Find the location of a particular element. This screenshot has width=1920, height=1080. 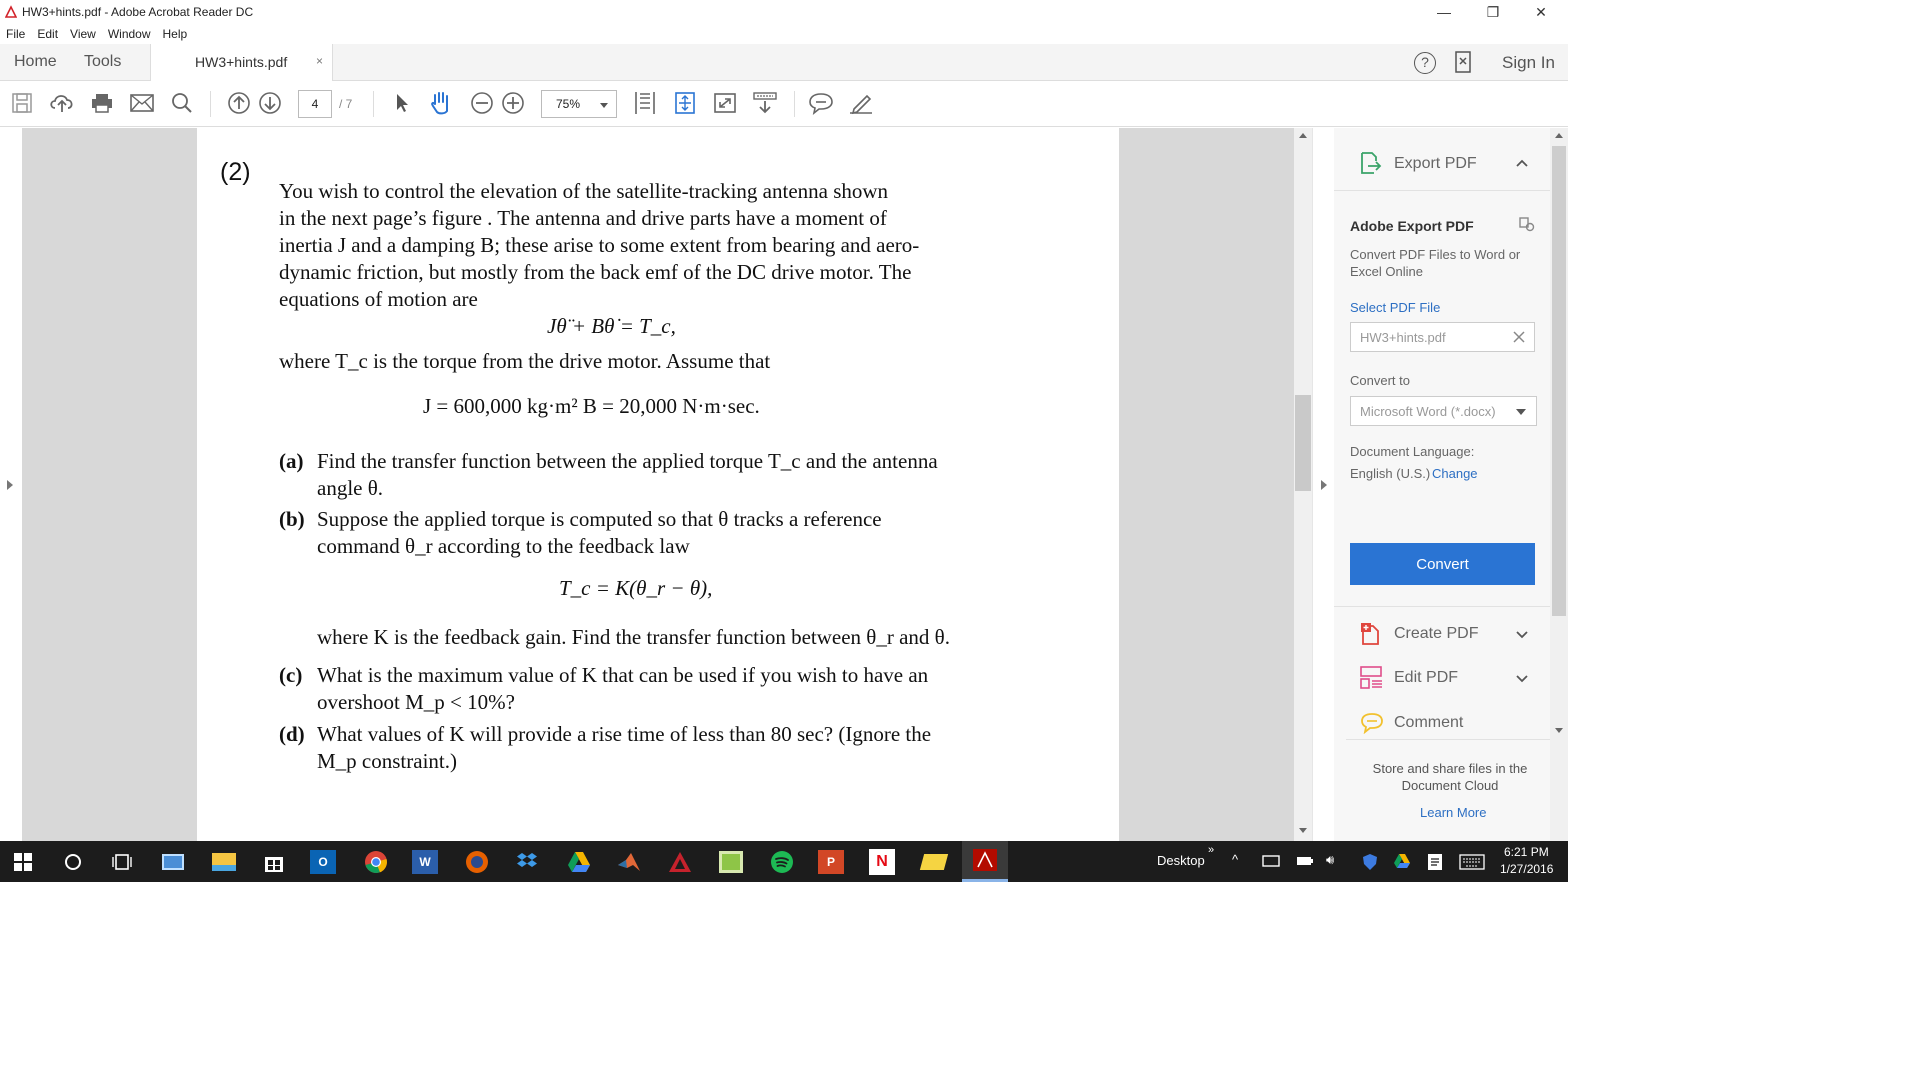

document-scrollbar is located at coordinates (1303, 484).